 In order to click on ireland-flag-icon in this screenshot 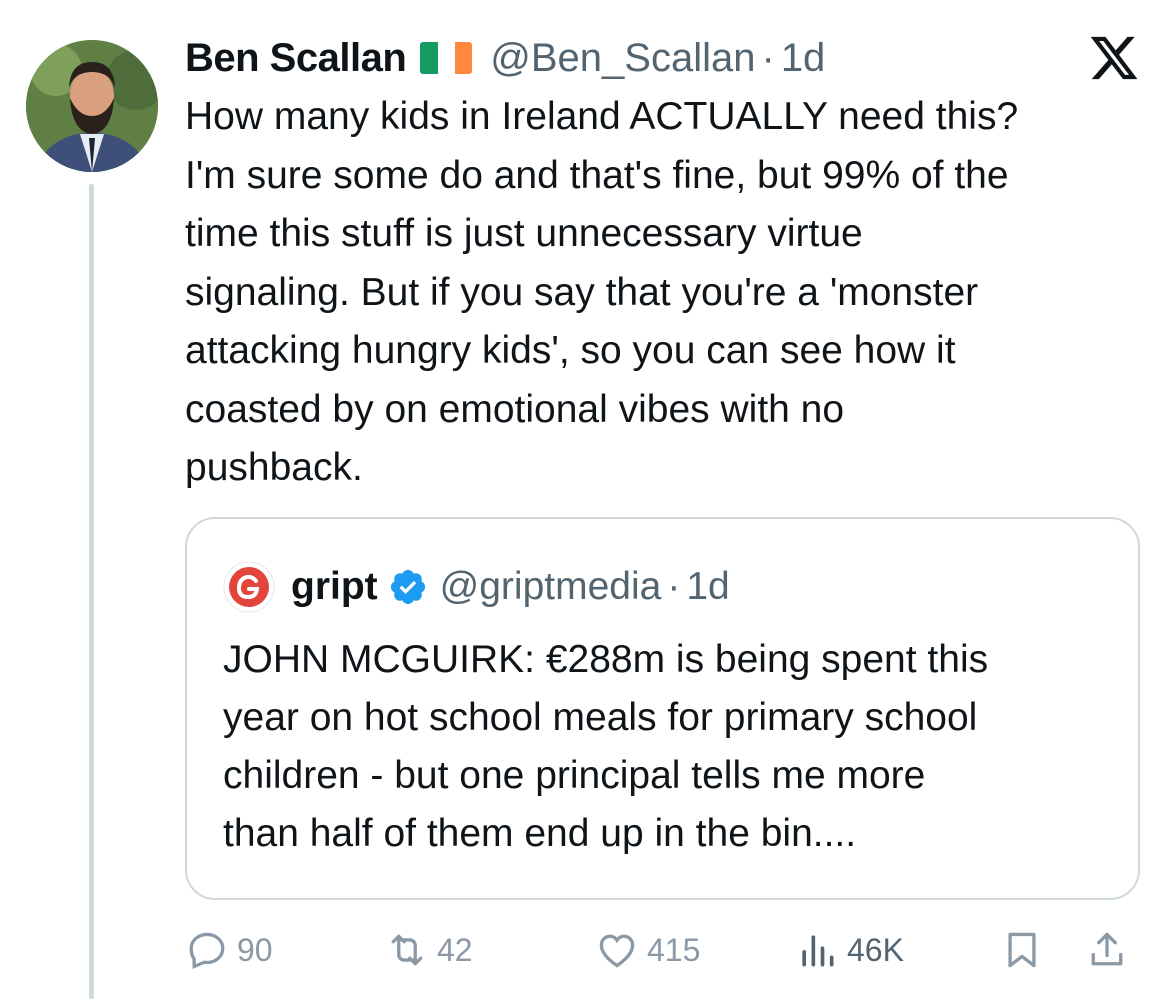, I will do `click(446, 58)`.